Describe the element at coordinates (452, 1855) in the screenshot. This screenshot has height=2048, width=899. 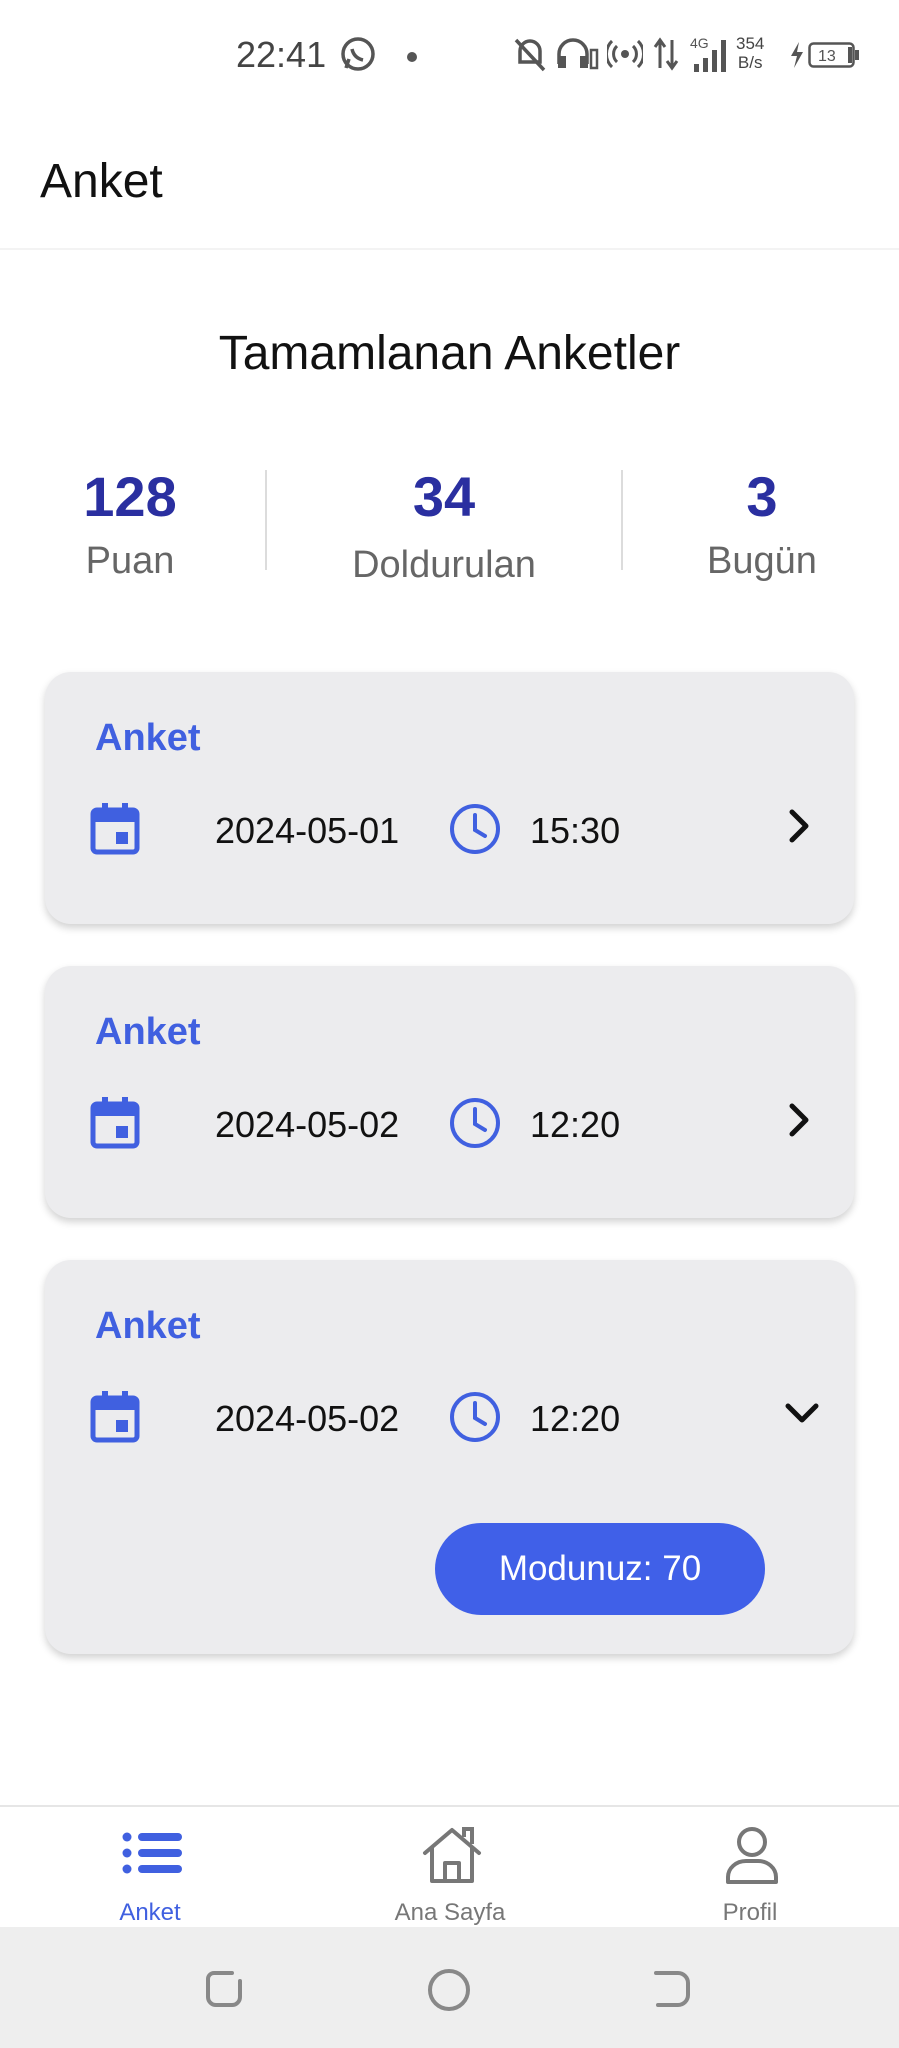
I see `home-icon` at that location.